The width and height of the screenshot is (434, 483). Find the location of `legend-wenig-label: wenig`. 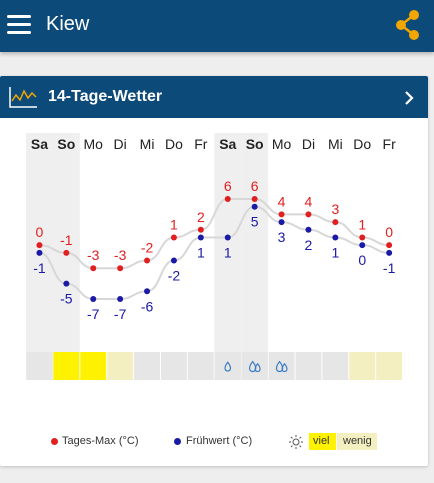

legend-wenig-label: wenig is located at coordinates (357, 441).